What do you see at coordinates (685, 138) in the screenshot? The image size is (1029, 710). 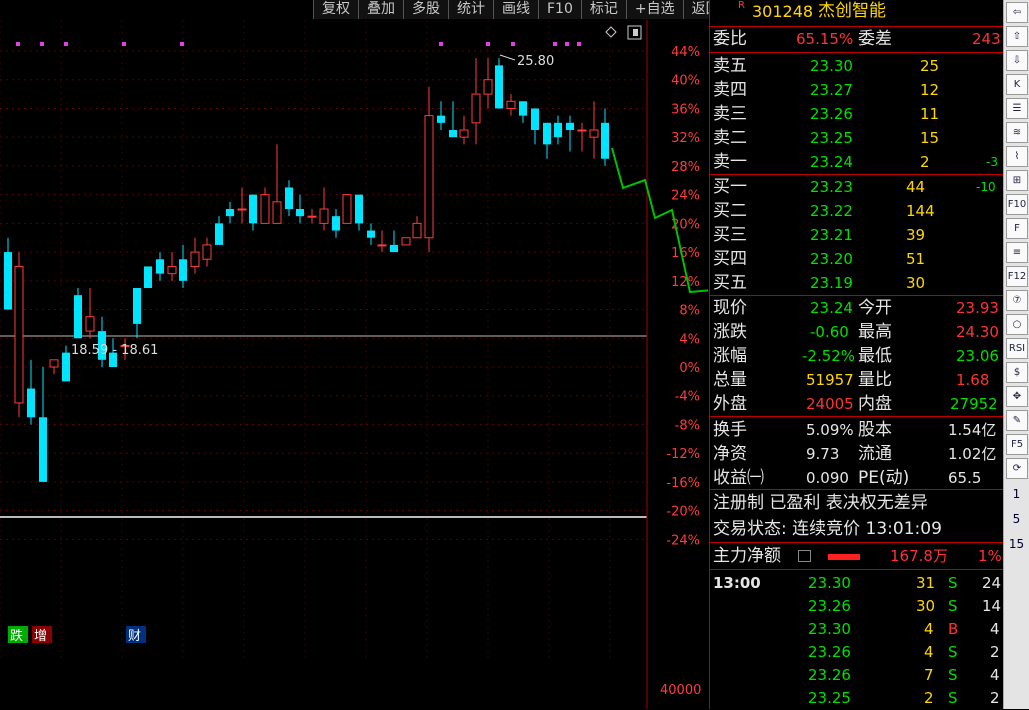 I see `y-tick-label: 32%` at bounding box center [685, 138].